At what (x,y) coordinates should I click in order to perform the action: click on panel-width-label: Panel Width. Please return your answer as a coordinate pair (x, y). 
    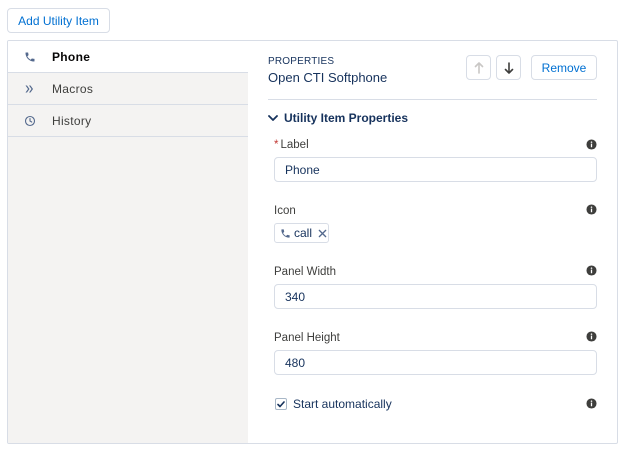
    Looking at the image, I should click on (305, 272).